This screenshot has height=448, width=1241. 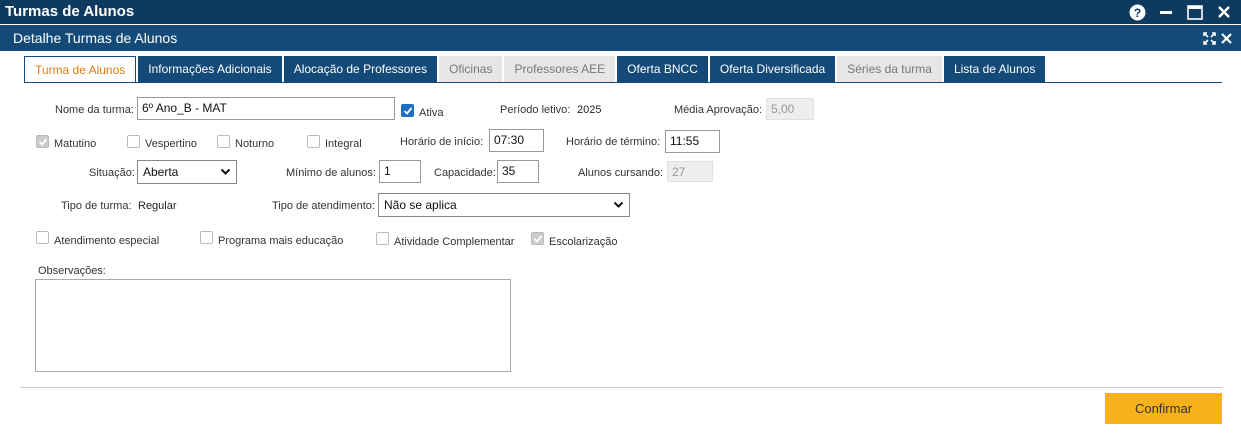 I want to click on minimo-label: Mínimo de alunos:, so click(x=331, y=173).